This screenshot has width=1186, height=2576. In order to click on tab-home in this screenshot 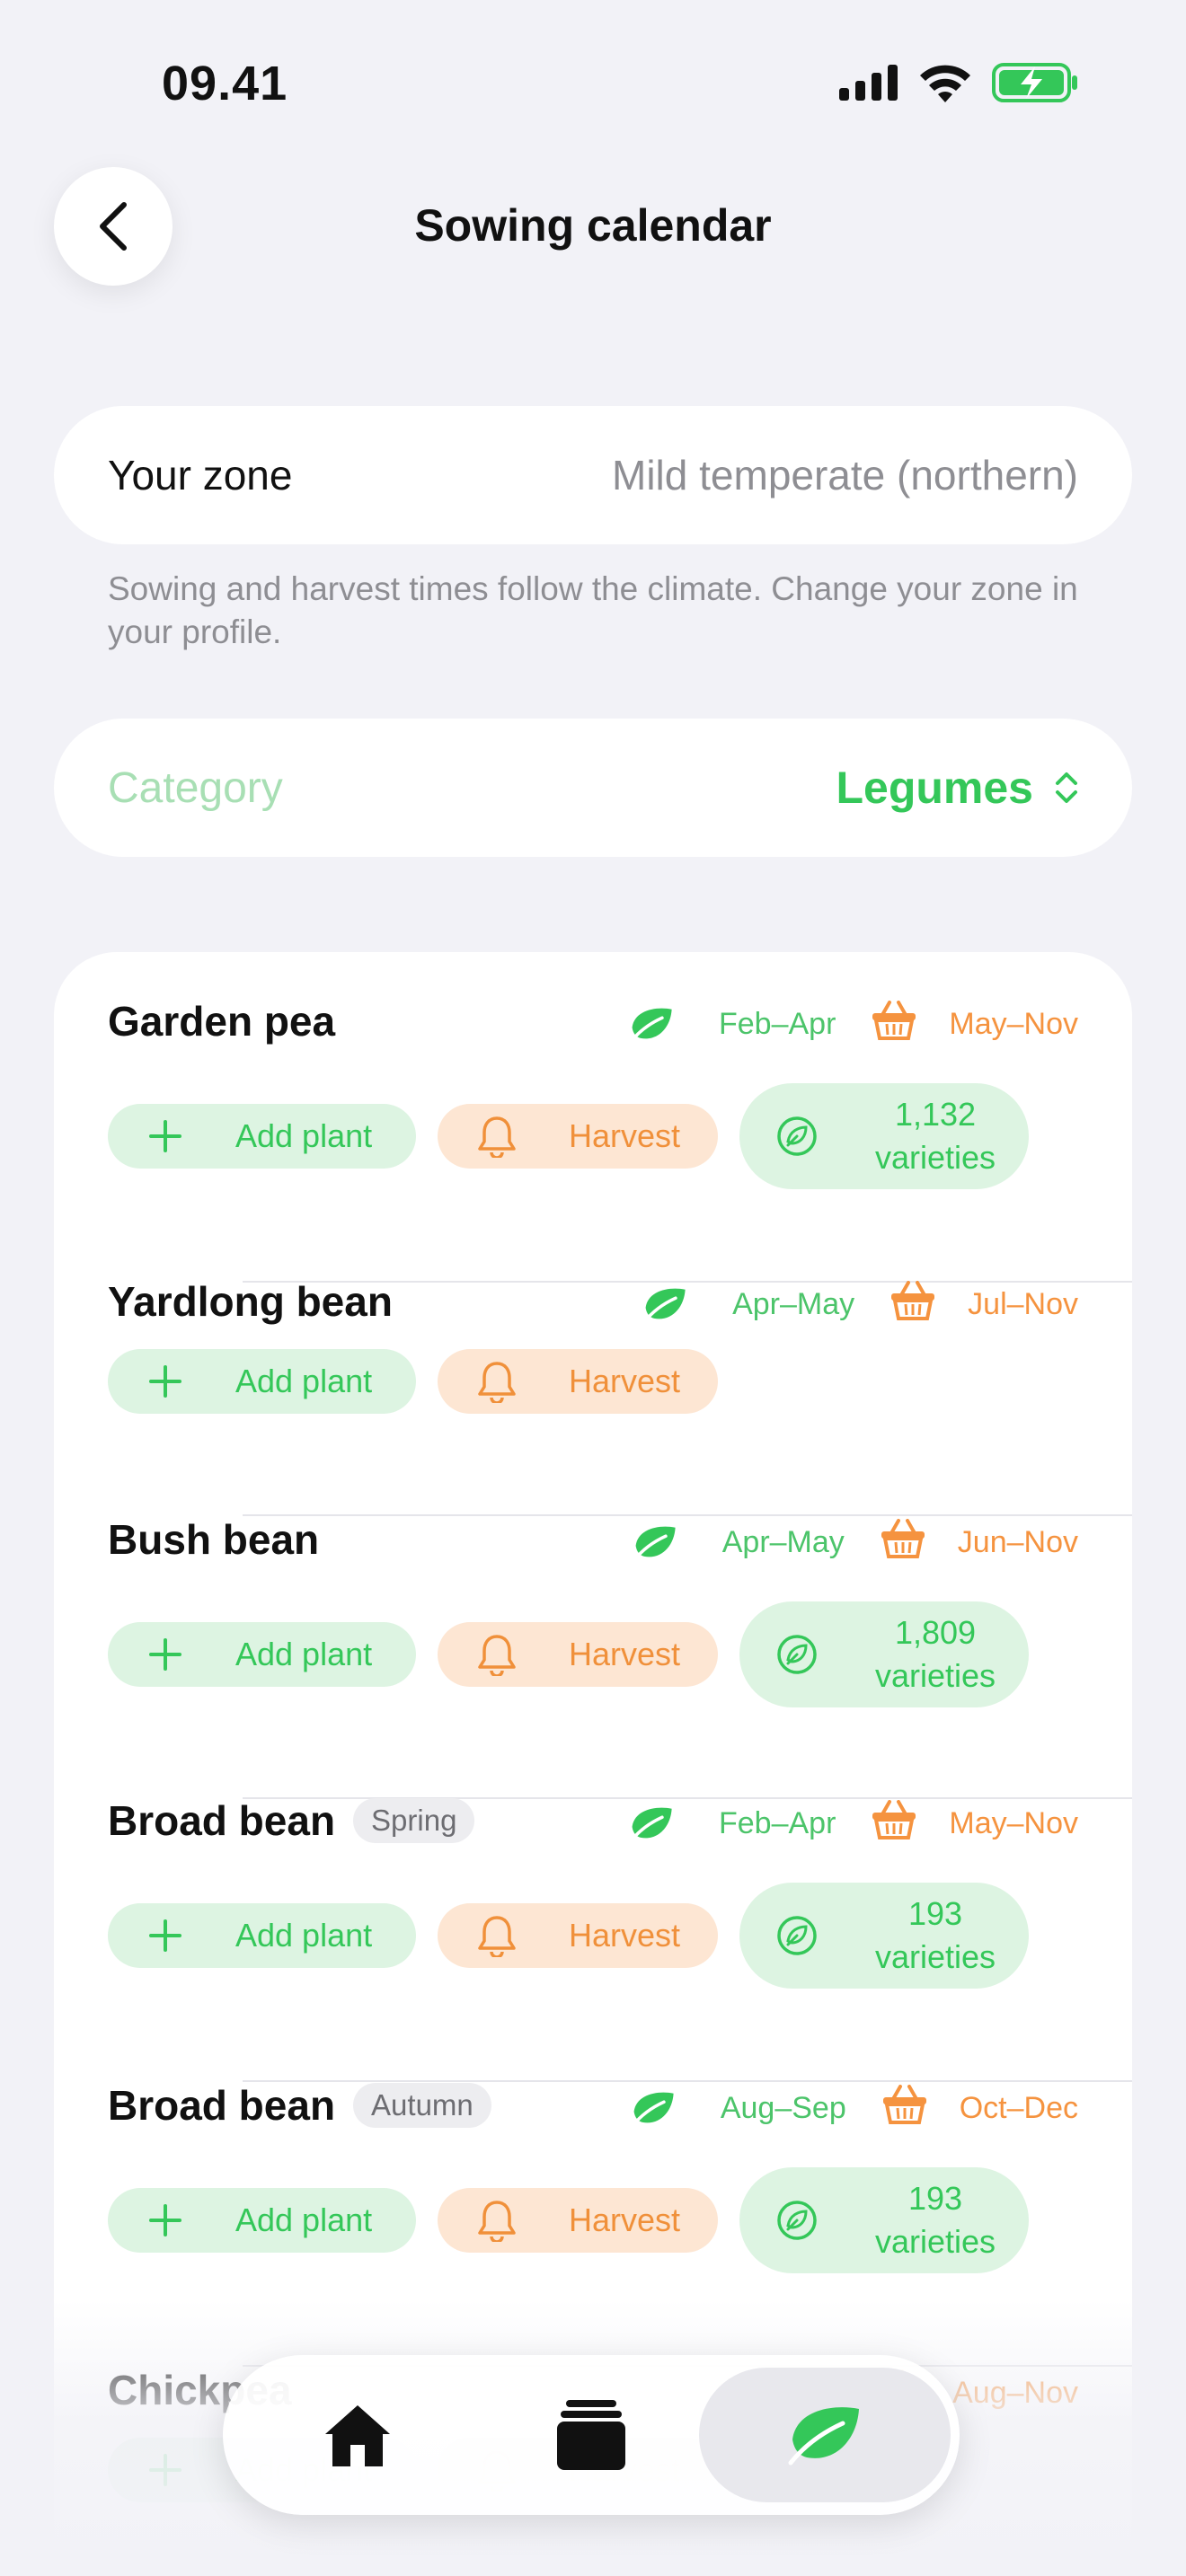, I will do `click(357, 2435)`.